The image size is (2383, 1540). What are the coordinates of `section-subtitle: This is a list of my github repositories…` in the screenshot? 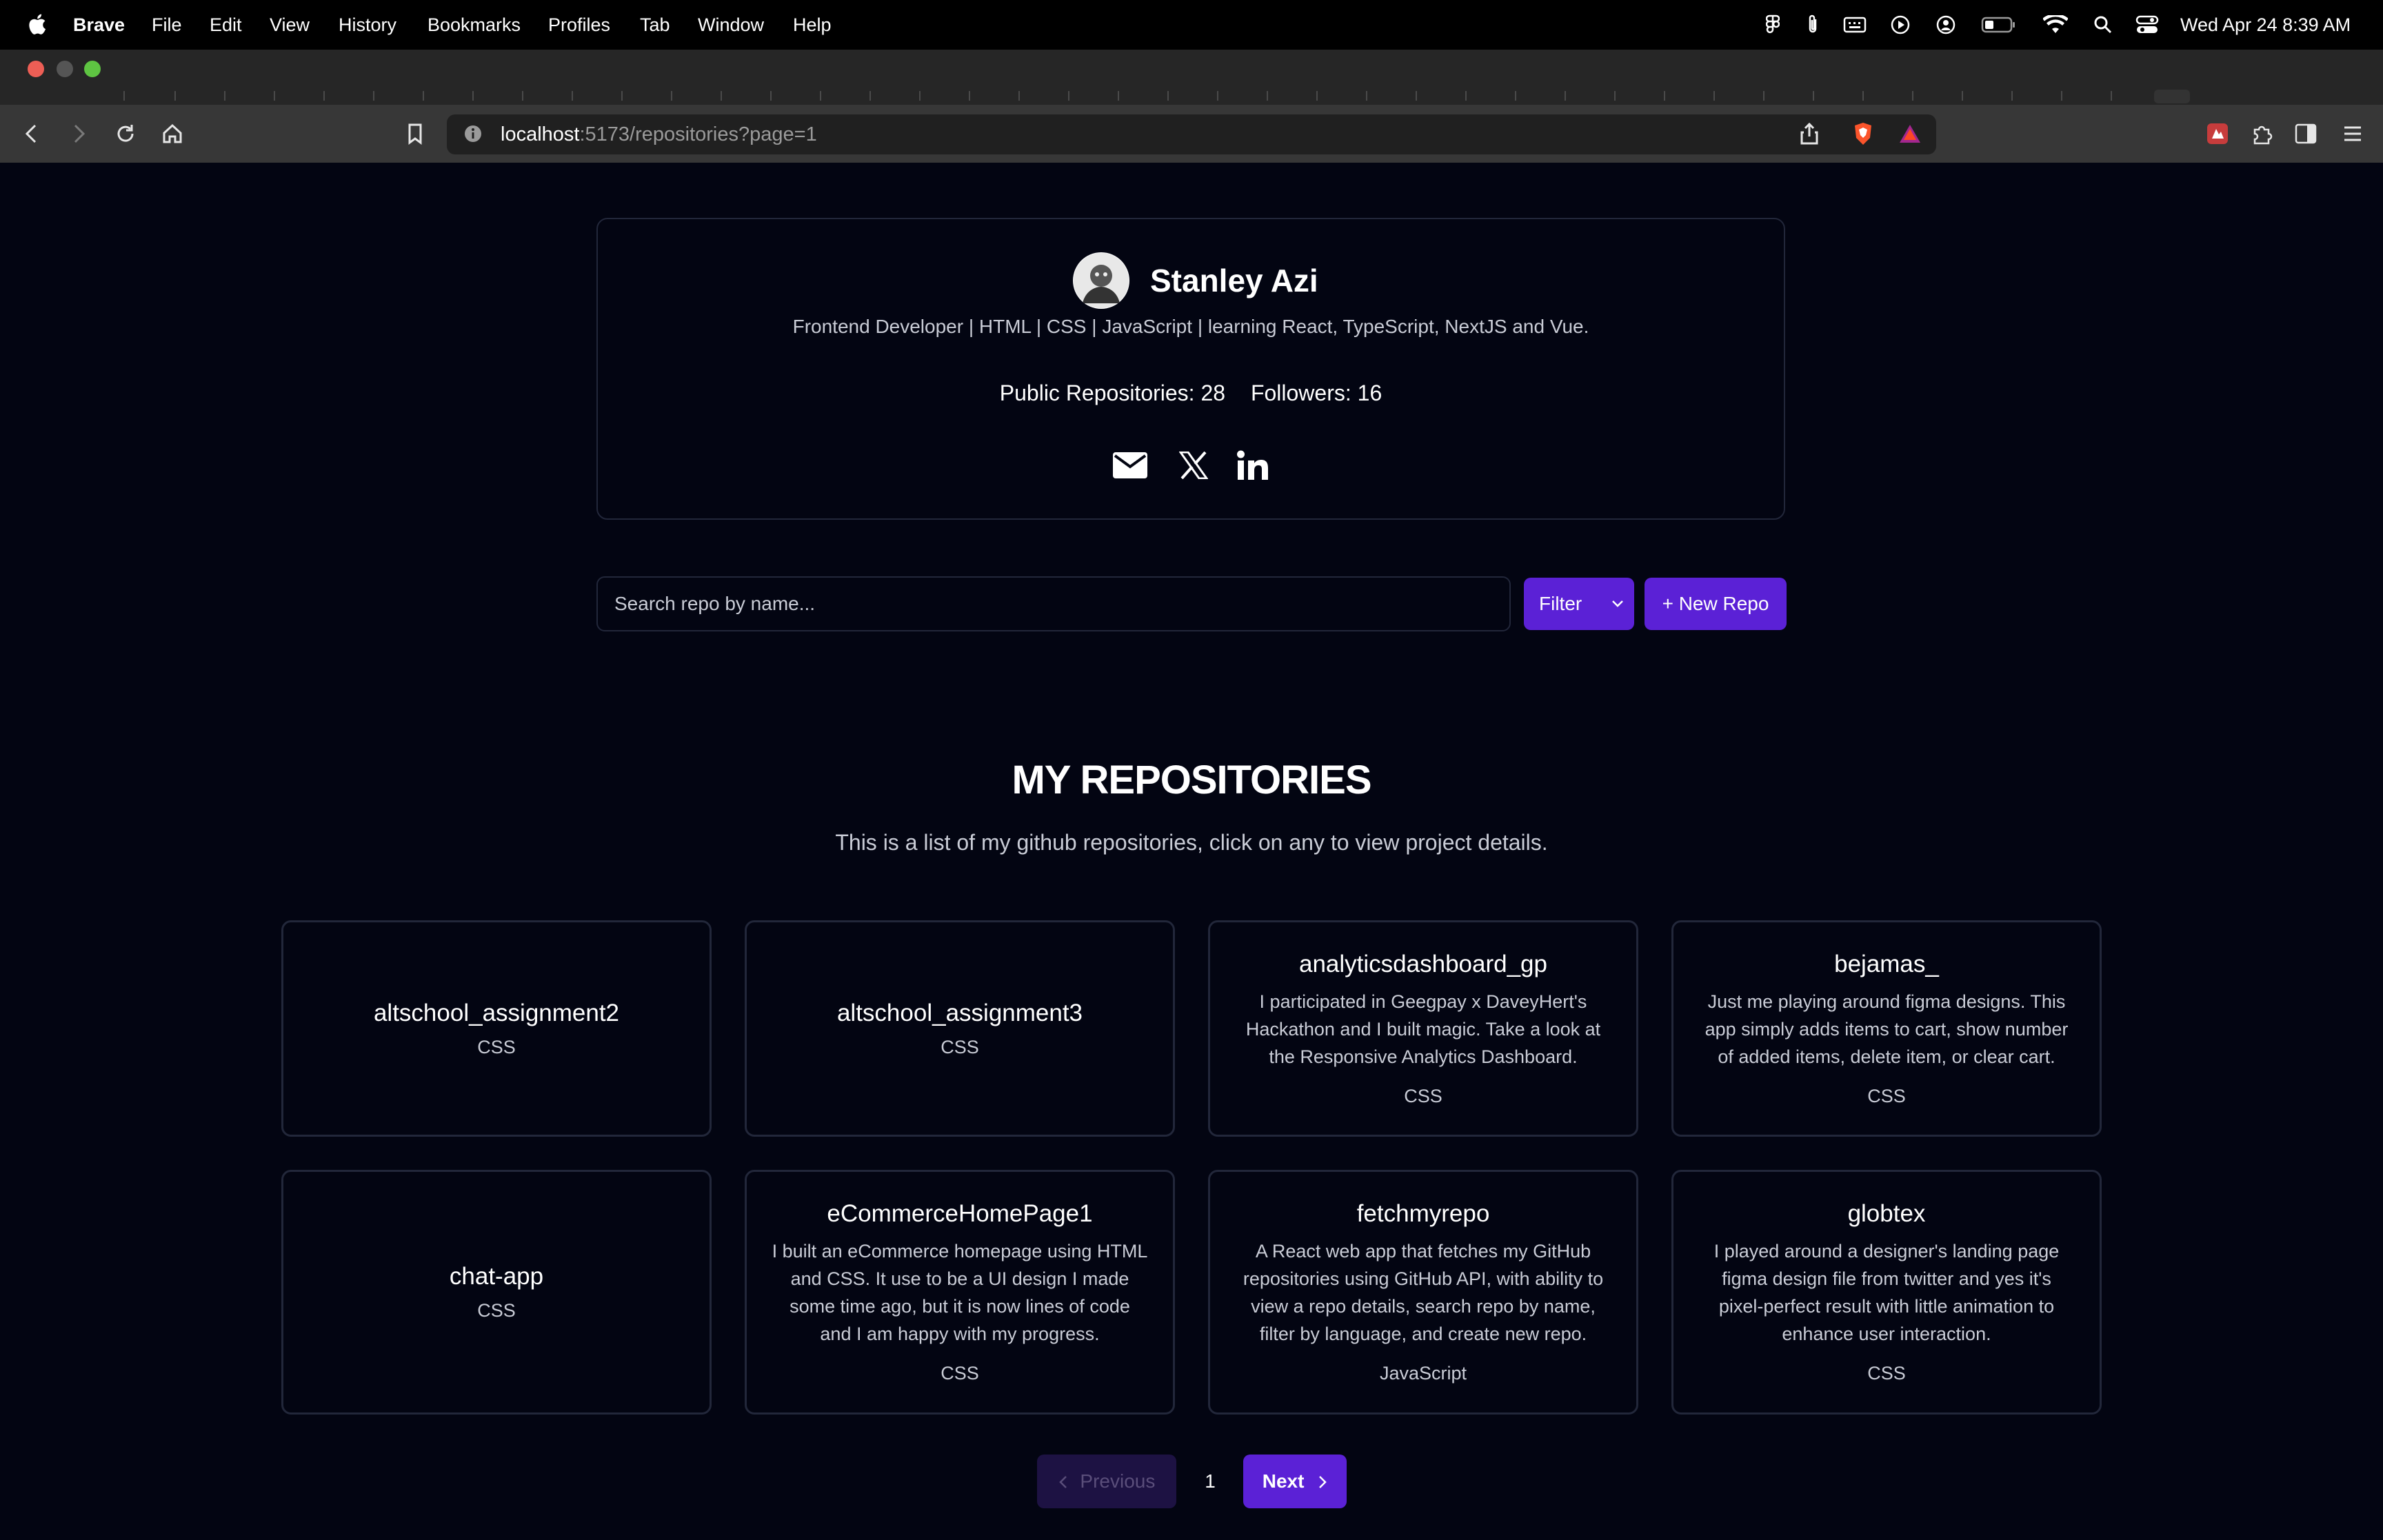 It's located at (1191, 843).